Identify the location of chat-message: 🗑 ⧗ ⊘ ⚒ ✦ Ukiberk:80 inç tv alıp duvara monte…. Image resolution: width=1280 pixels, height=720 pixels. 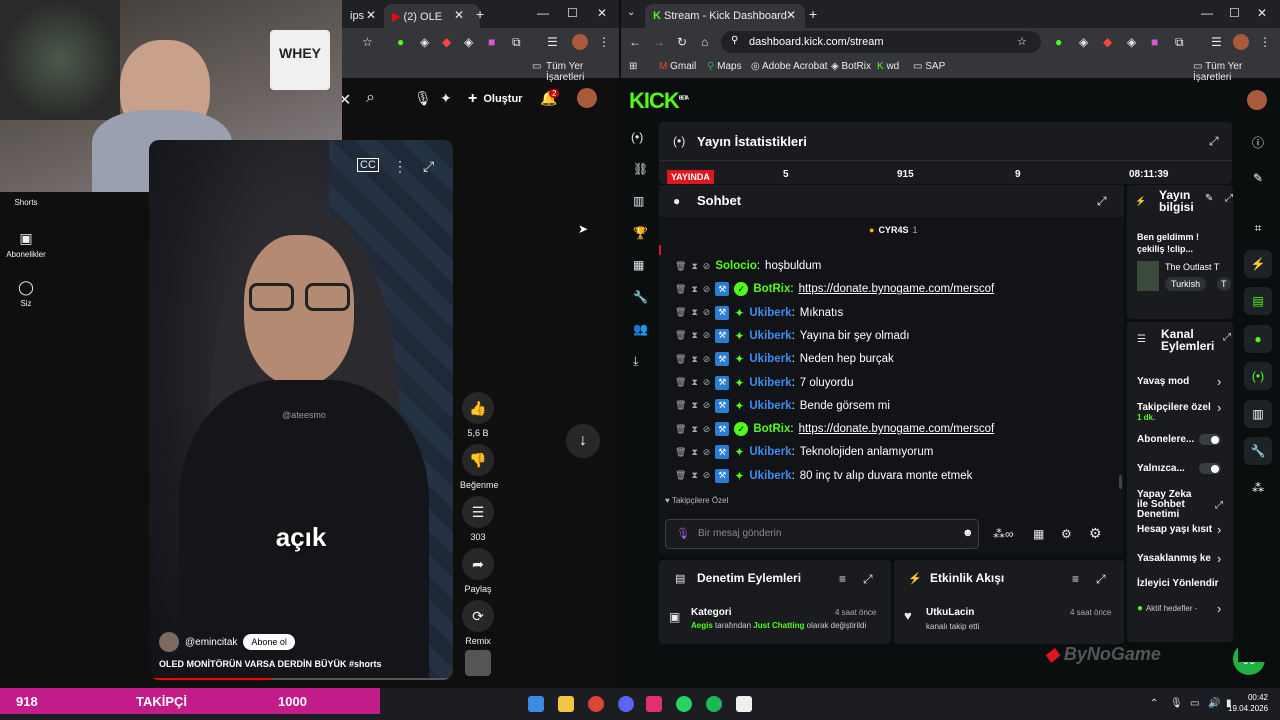
(823, 476).